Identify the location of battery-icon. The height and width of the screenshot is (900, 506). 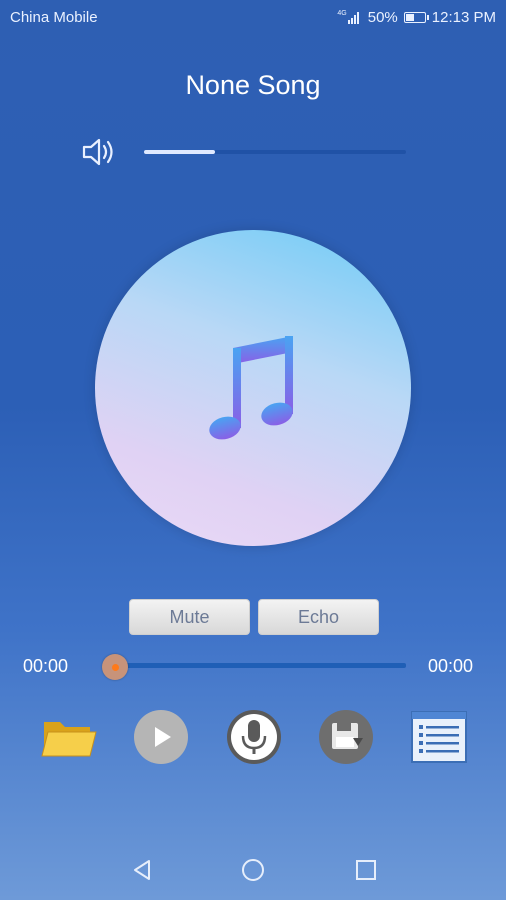
(416, 17).